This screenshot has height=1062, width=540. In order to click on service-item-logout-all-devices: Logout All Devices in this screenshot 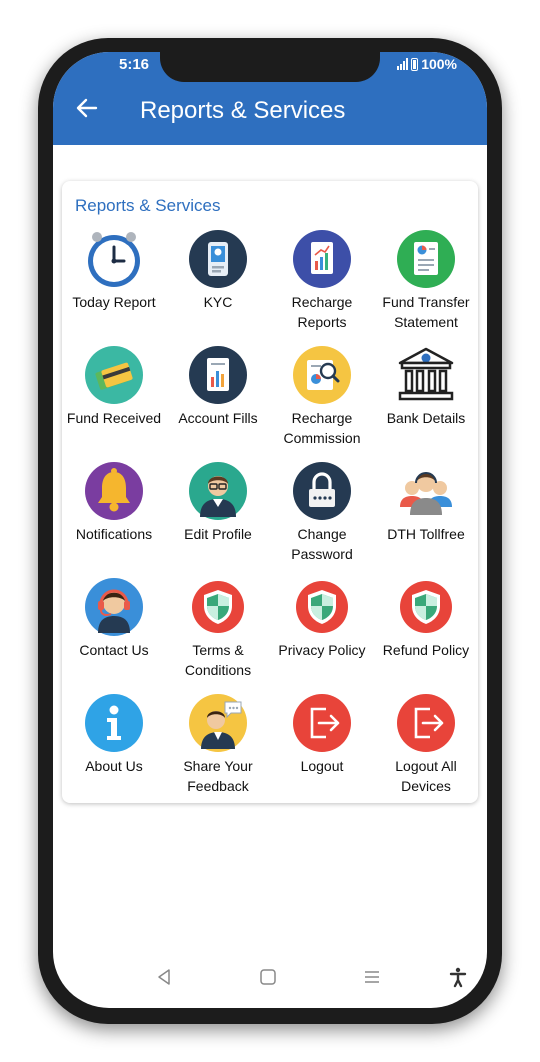, I will do `click(426, 748)`.